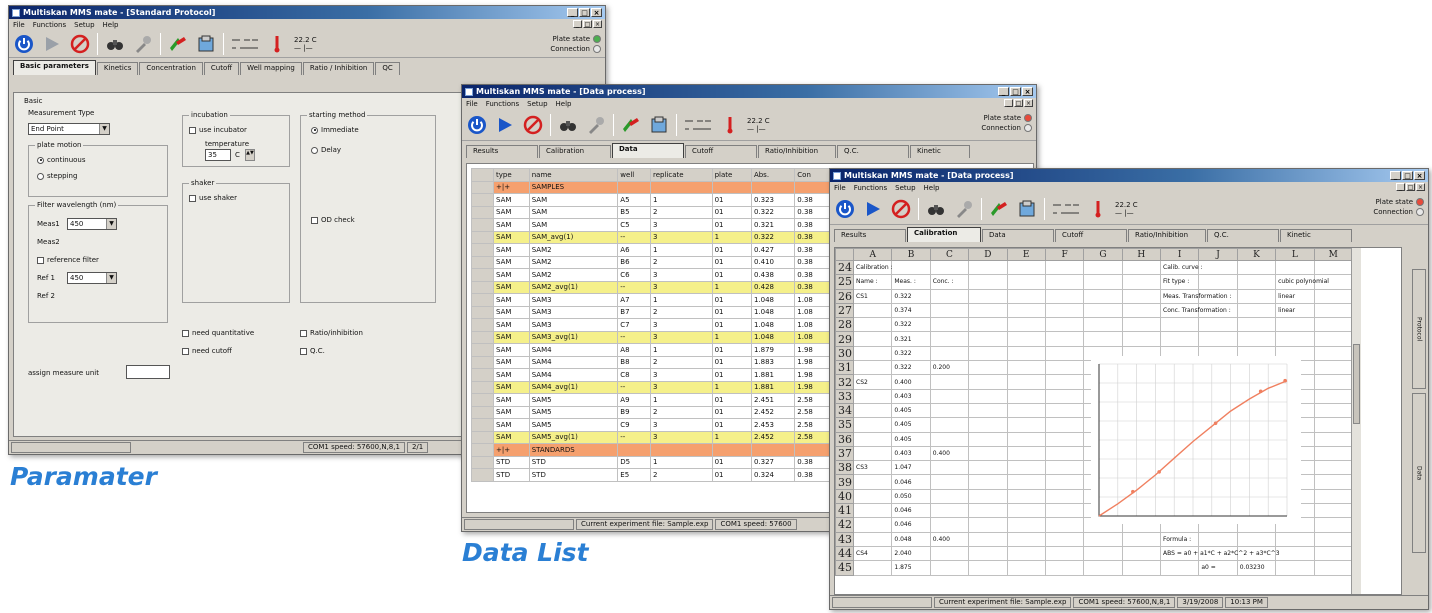 Image resolution: width=1432 pixels, height=613 pixels. What do you see at coordinates (872, 296) in the screenshot?
I see `sheet-cell: CS1` at bounding box center [872, 296].